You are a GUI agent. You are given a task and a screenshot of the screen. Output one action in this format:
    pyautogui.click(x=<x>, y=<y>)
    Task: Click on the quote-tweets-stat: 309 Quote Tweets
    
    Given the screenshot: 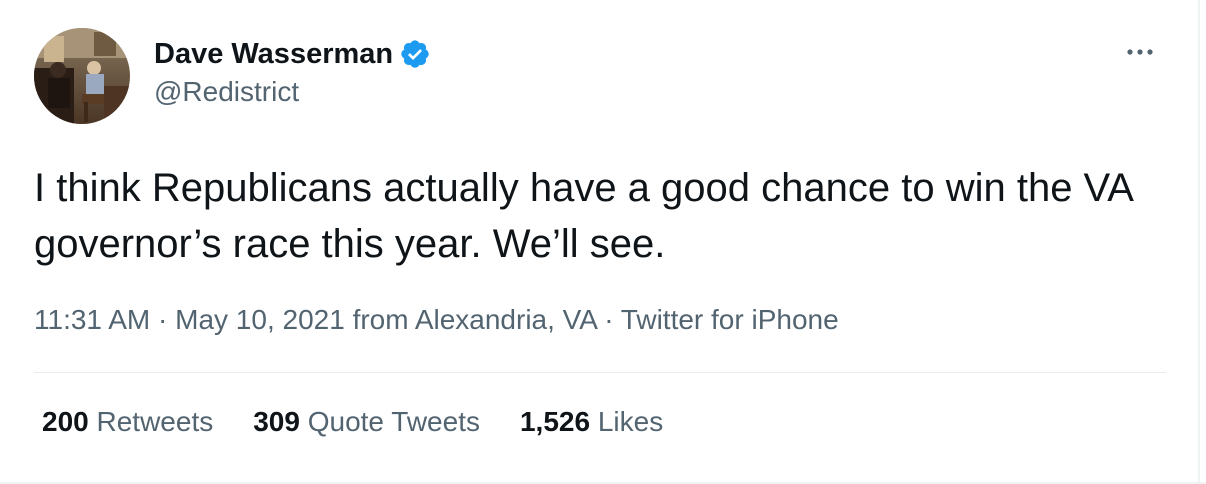 What is the action you would take?
    pyautogui.click(x=366, y=422)
    